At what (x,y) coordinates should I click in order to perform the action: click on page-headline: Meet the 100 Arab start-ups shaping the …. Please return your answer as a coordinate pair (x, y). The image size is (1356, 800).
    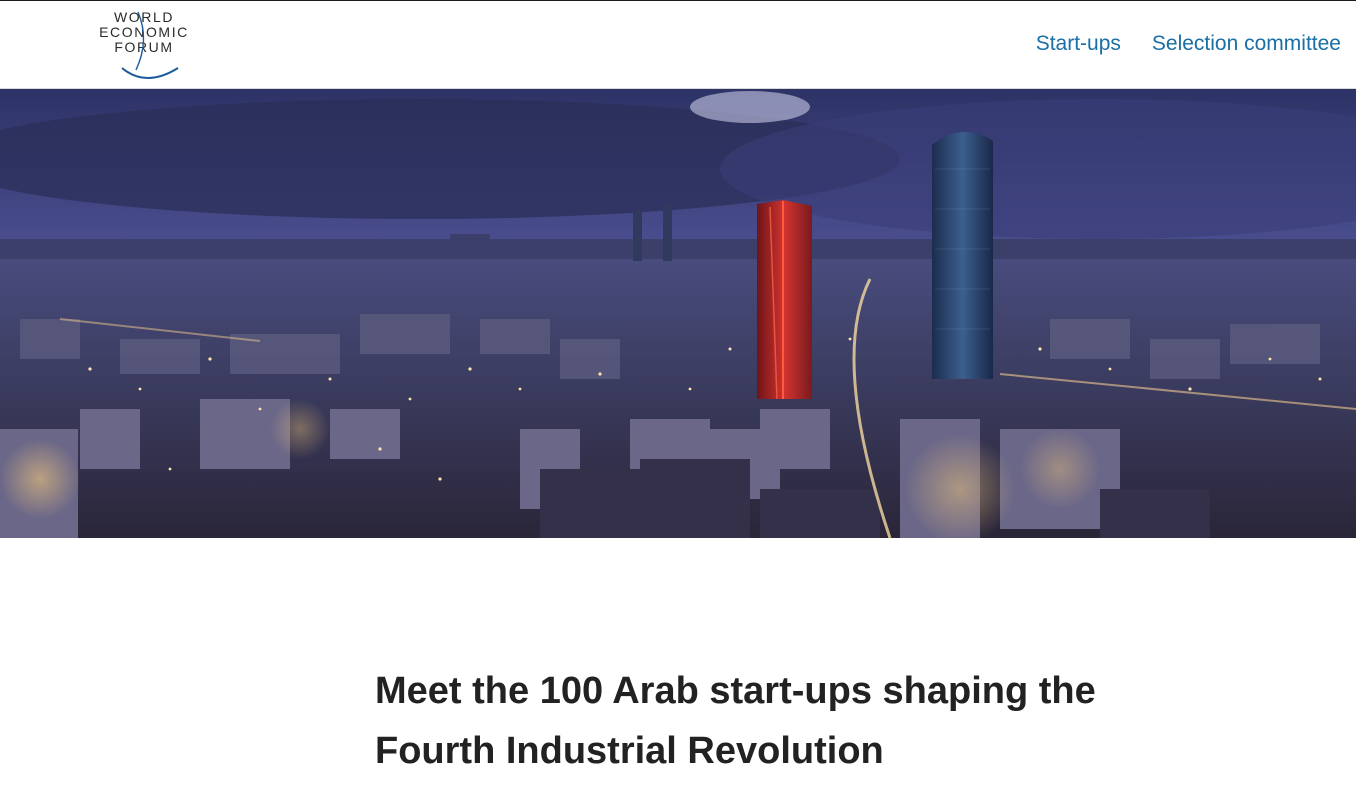
    Looking at the image, I should click on (735, 721).